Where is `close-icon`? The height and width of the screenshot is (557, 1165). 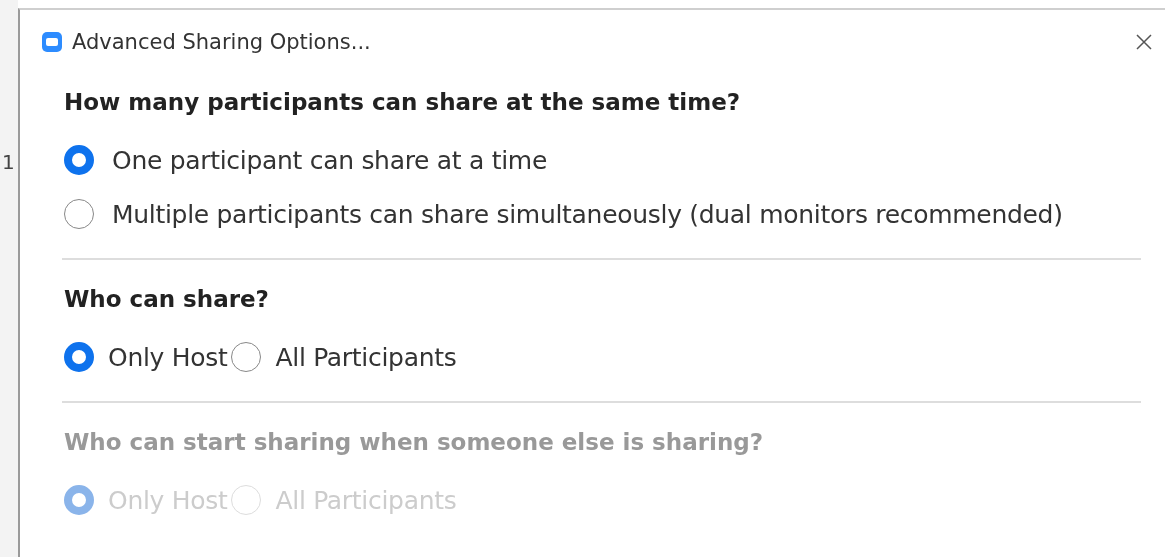 close-icon is located at coordinates (1144, 42).